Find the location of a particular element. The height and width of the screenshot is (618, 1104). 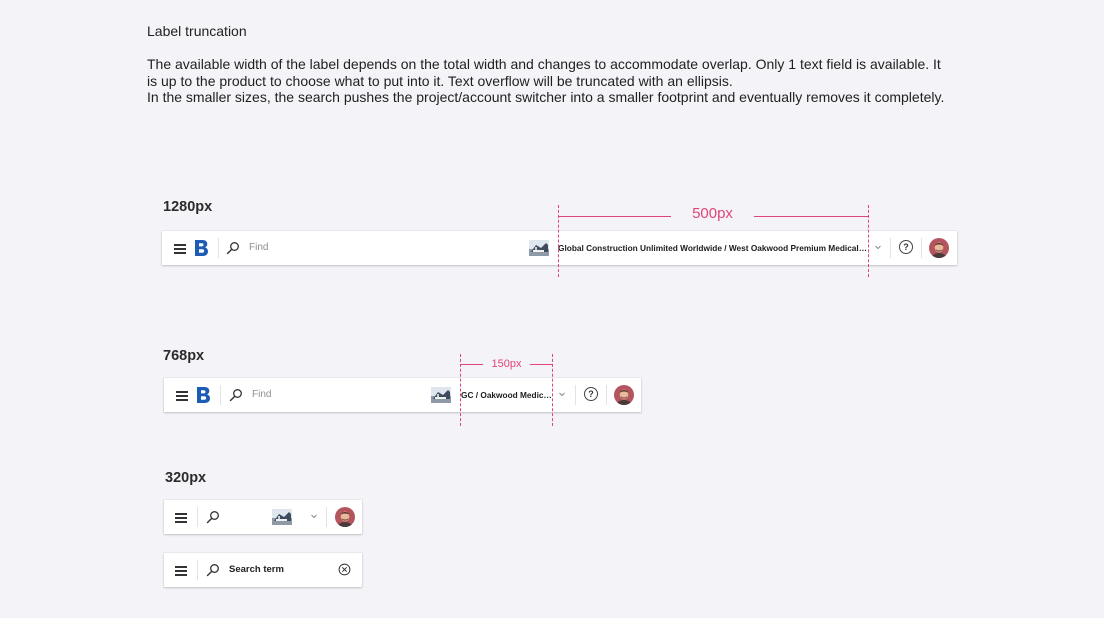

dimension-label-medium: 150px is located at coordinates (506, 364).